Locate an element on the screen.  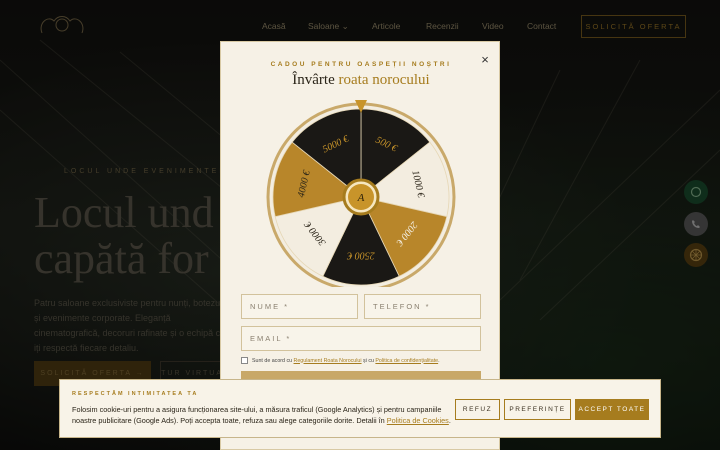
modal-title: Învârte roata norocului is located at coordinates (361, 80).